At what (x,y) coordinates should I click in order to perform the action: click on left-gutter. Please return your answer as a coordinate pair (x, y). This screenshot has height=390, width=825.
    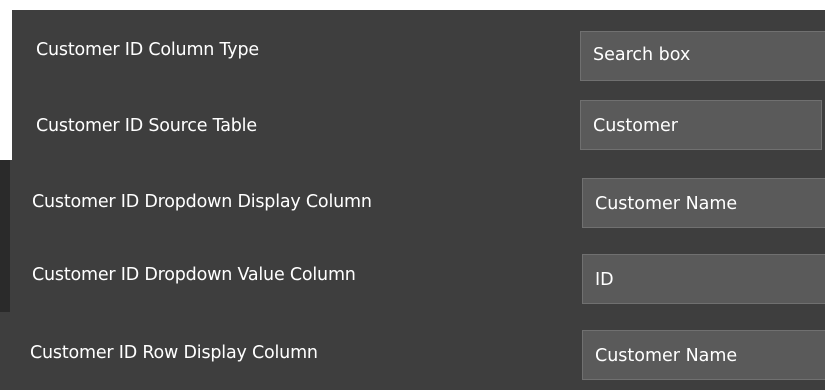
    Looking at the image, I should click on (6, 85).